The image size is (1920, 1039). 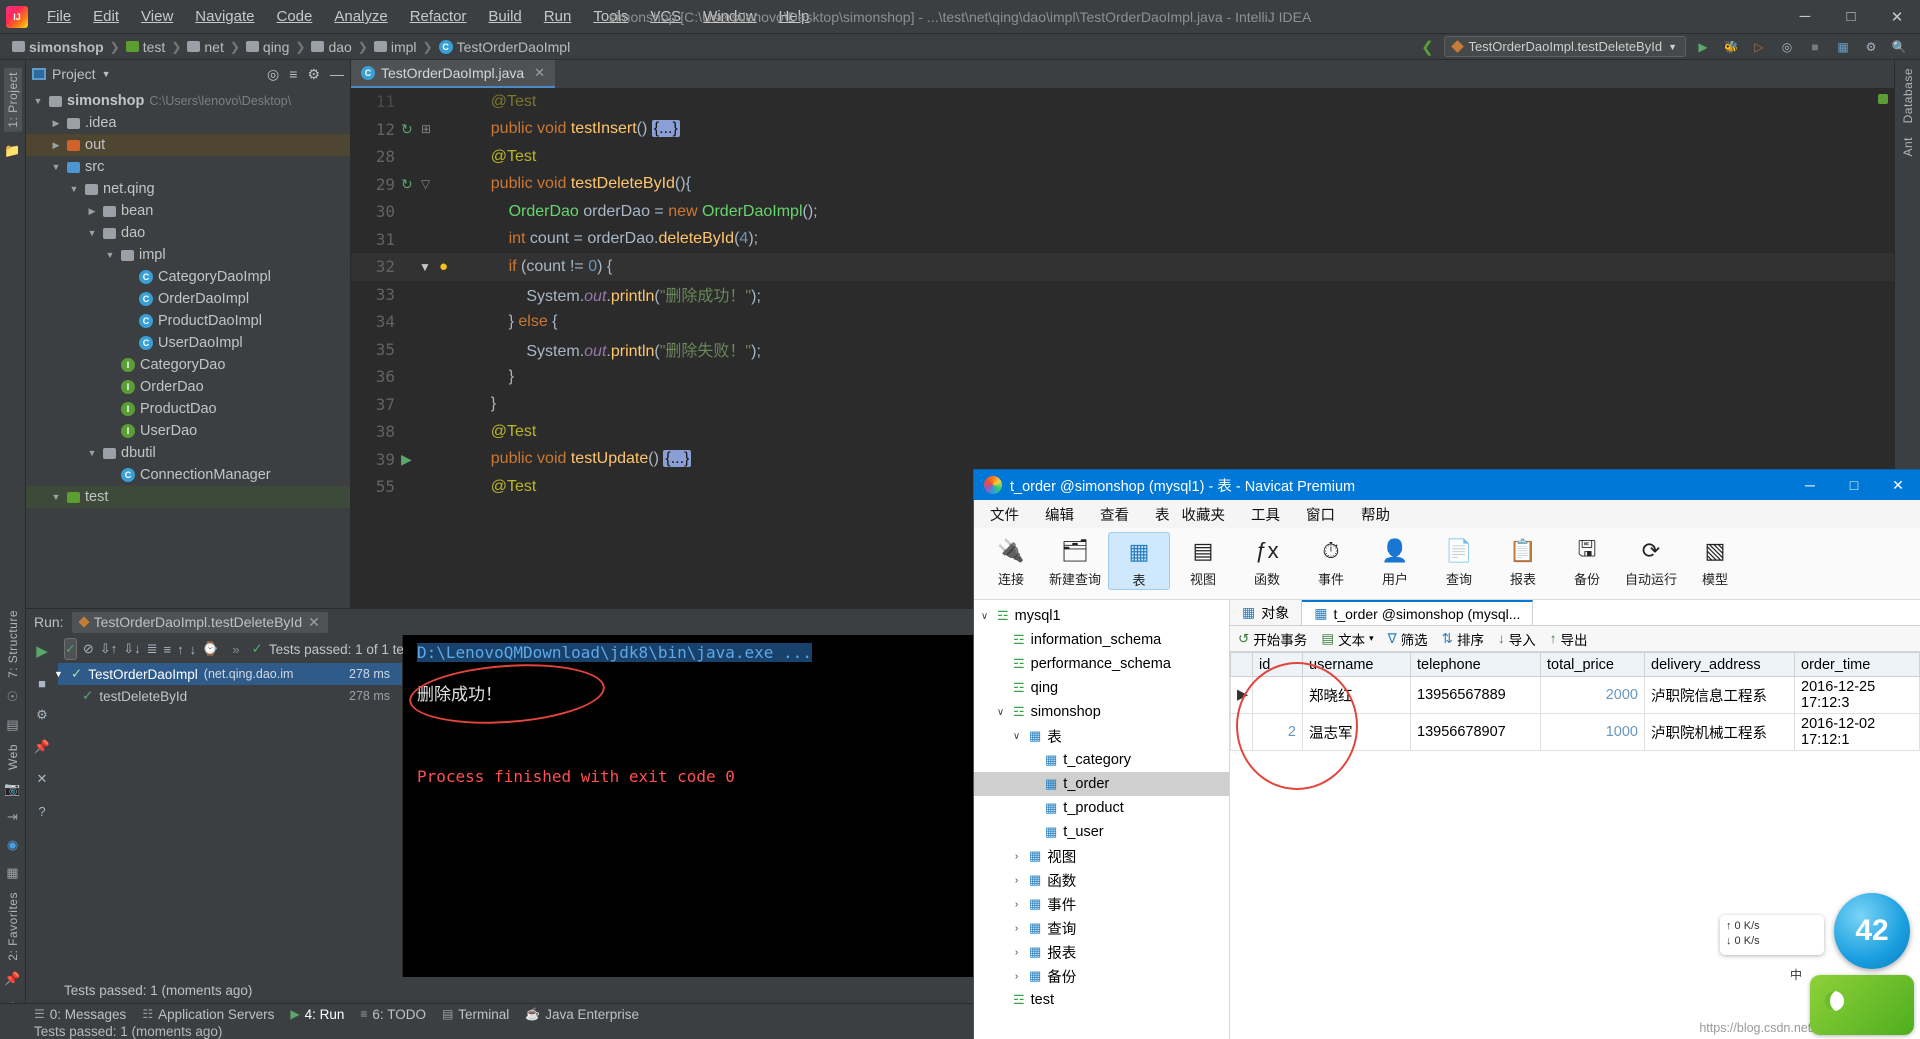 What do you see at coordinates (188, 211) in the screenshot?
I see `tree-node-bean: ▶ bean` at bounding box center [188, 211].